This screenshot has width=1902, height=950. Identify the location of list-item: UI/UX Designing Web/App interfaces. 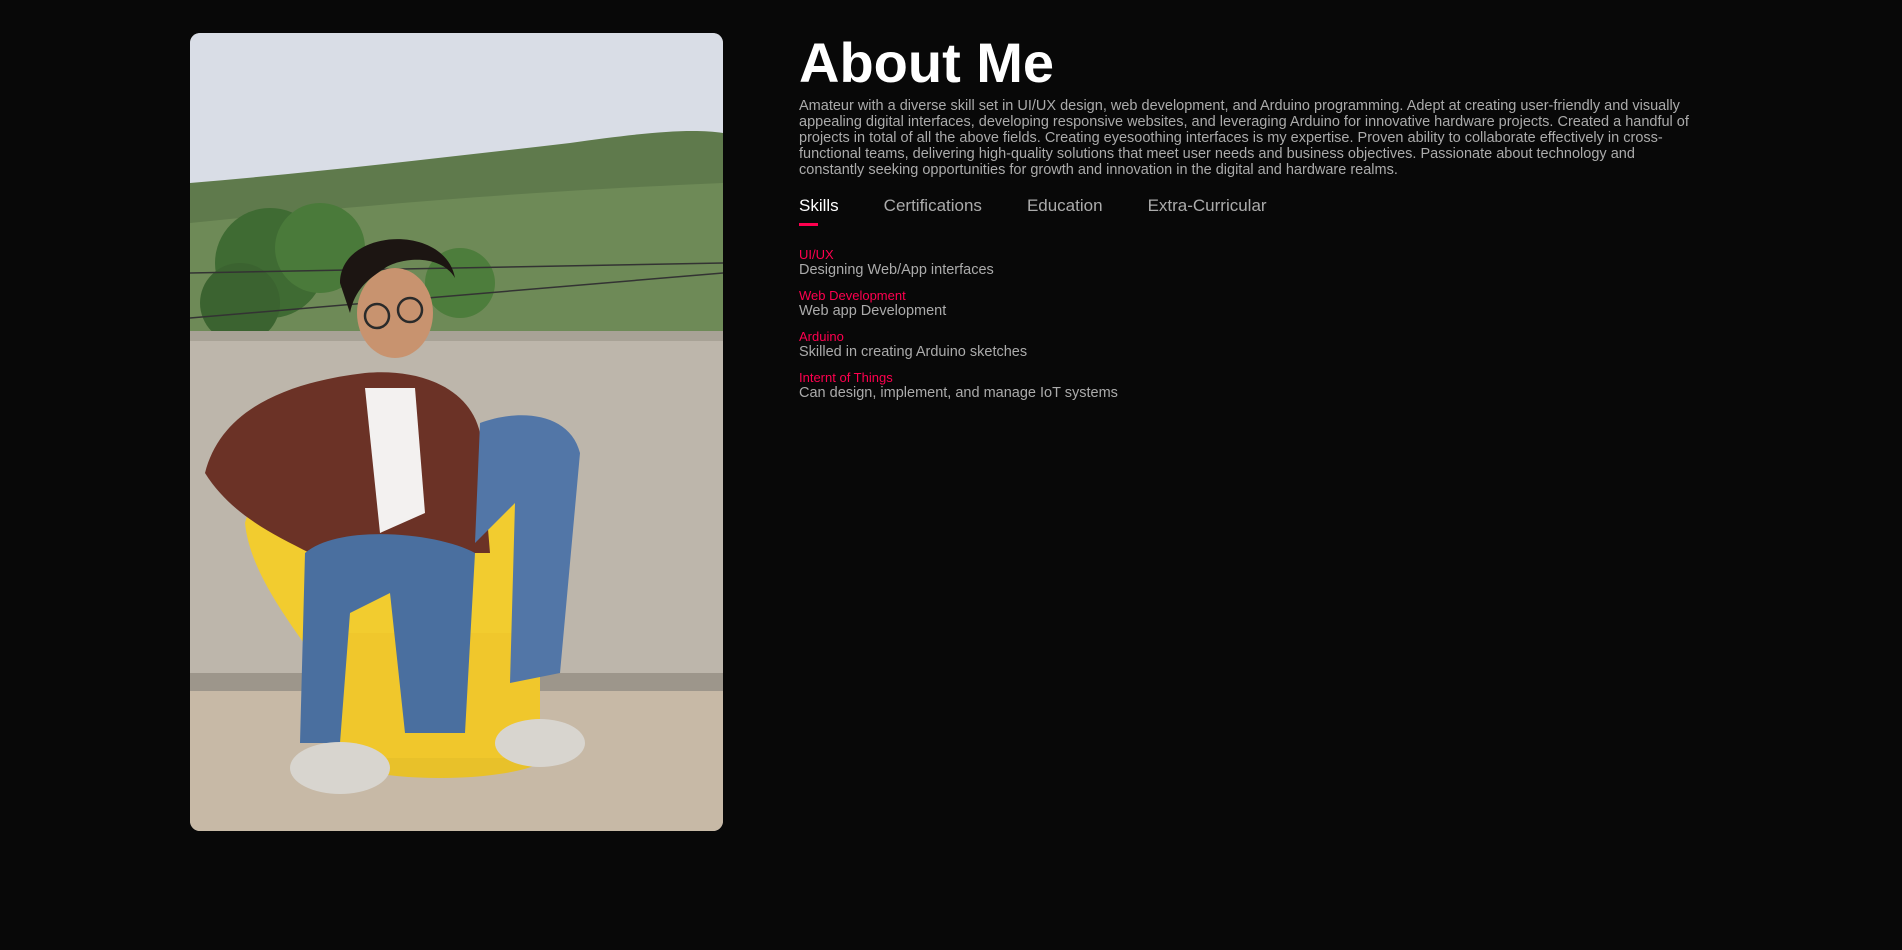
(1251, 263).